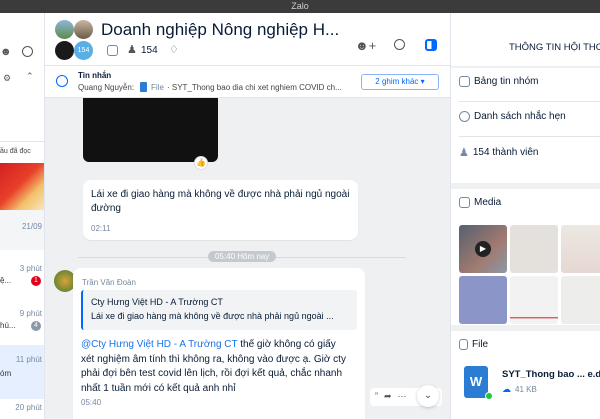  What do you see at coordinates (22, 324) in the screenshot?
I see `list-item: 9 phút hú... 4` at bounding box center [22, 324].